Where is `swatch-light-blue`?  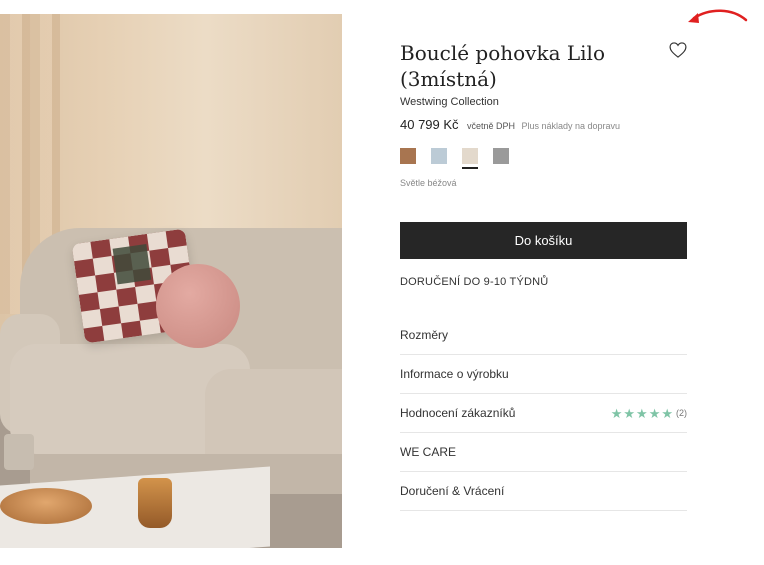 swatch-light-blue is located at coordinates (439, 156).